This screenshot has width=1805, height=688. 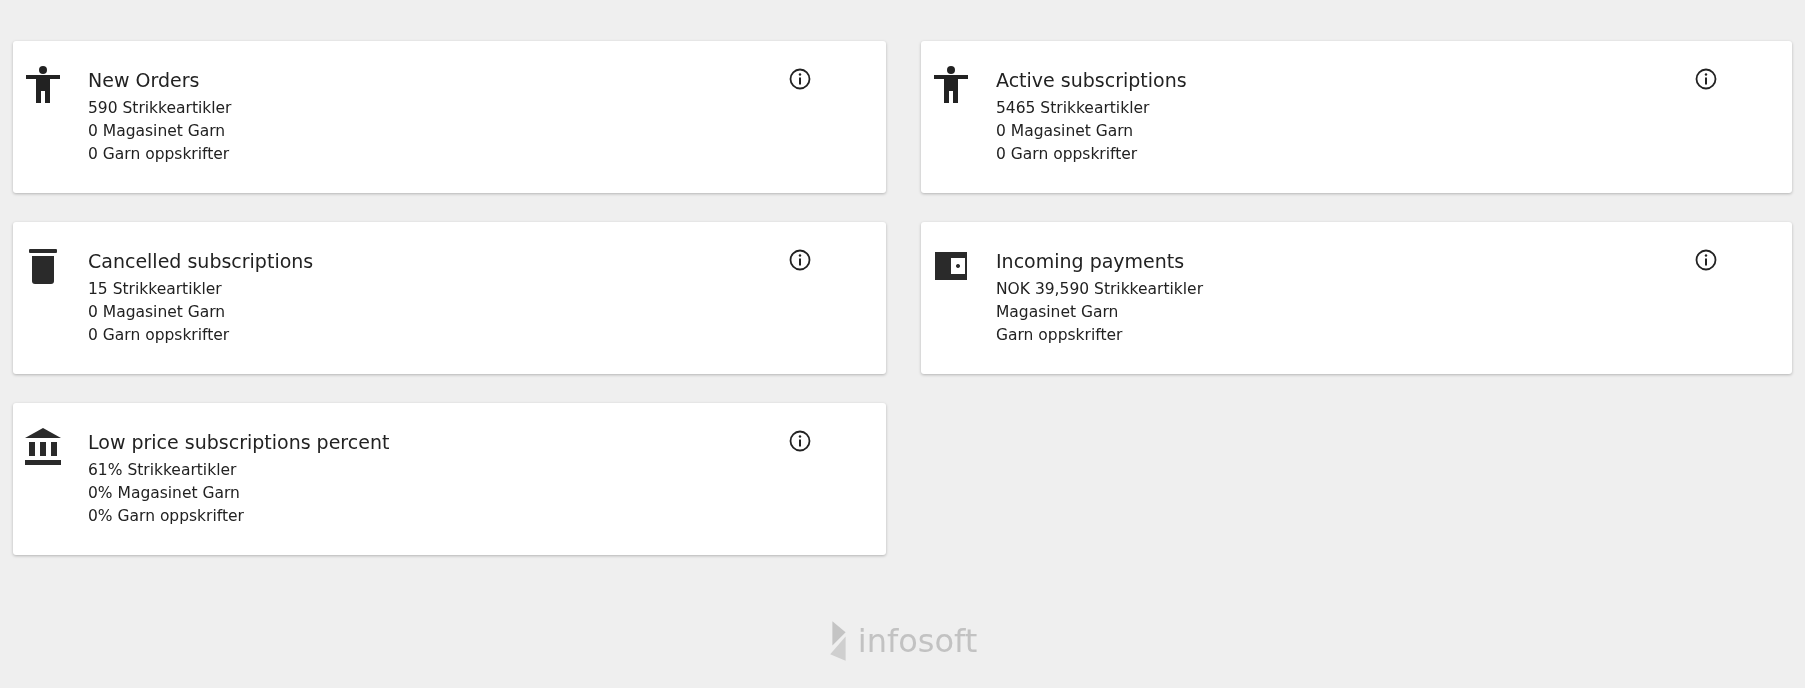 What do you see at coordinates (160, 108) in the screenshot?
I see `stat-line: 590 Strikkeartikler` at bounding box center [160, 108].